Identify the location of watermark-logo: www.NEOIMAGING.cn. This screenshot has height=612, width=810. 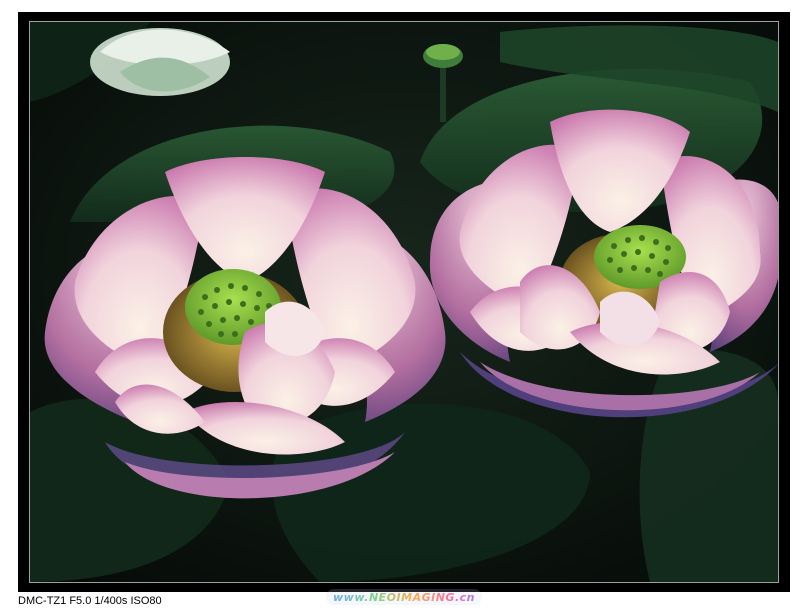
(404, 597).